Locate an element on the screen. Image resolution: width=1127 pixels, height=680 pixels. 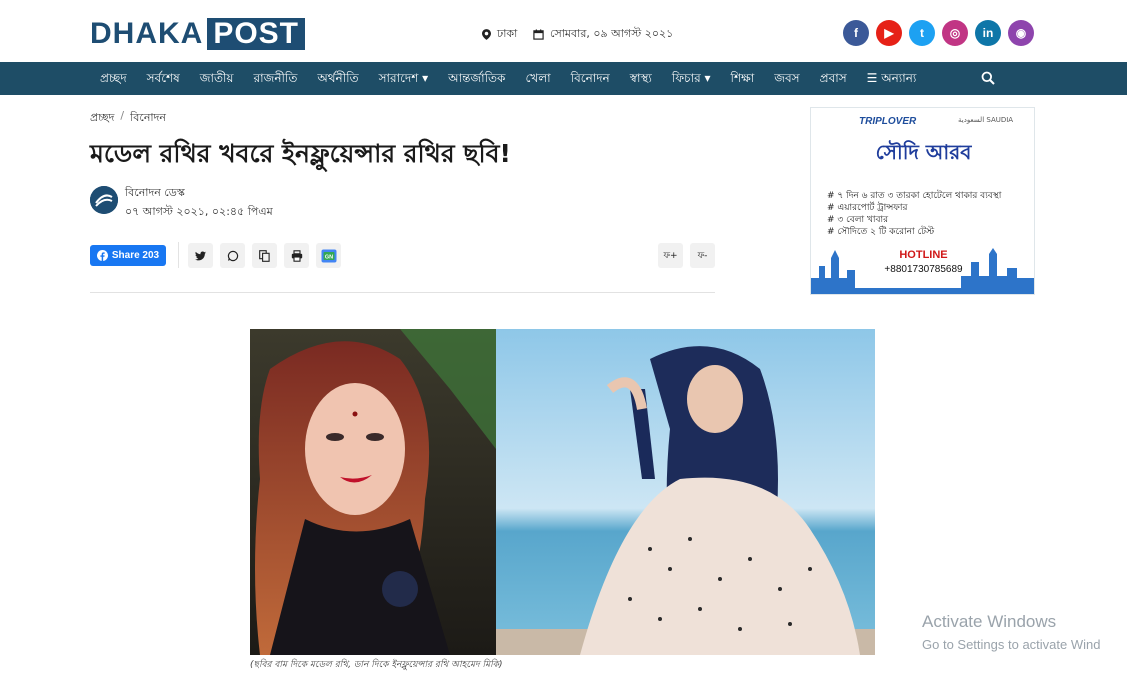
nav-item: শিক্ষা is located at coordinates (743, 78).